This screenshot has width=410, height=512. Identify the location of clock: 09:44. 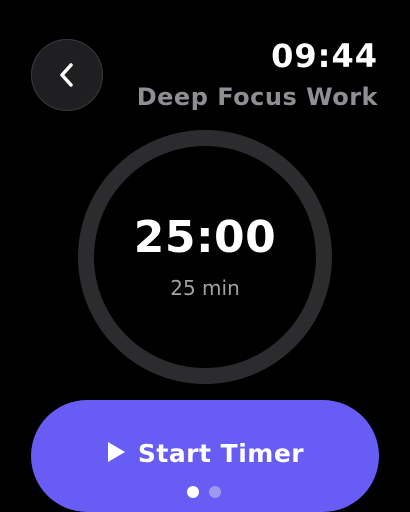
(324, 56).